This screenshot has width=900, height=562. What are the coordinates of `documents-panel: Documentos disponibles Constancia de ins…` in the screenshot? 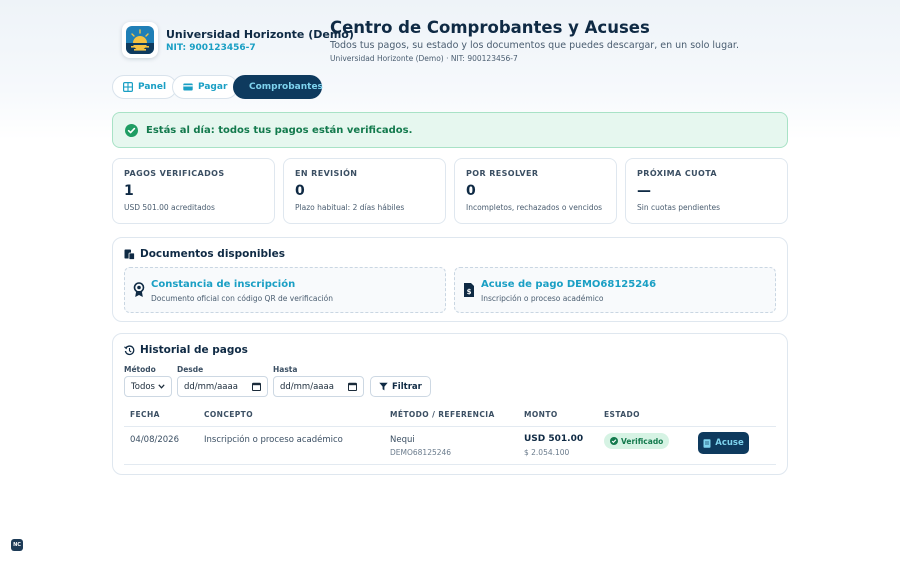 It's located at (450, 279).